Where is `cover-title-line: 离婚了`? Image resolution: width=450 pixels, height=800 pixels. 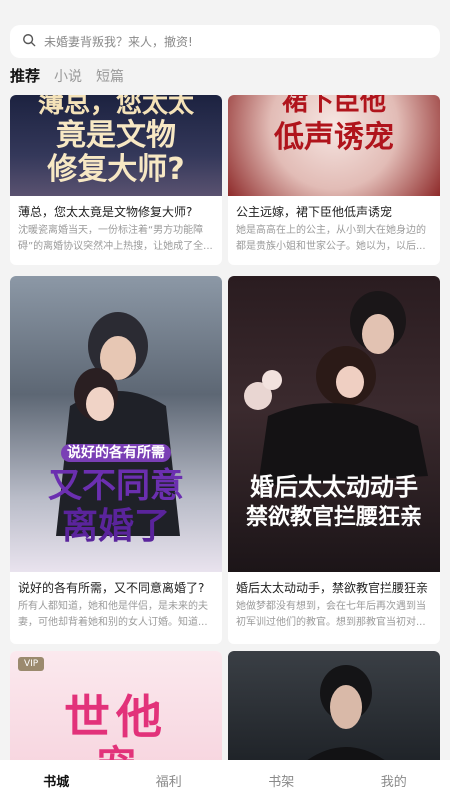 cover-title-line: 离婚了 is located at coordinates (115, 526).